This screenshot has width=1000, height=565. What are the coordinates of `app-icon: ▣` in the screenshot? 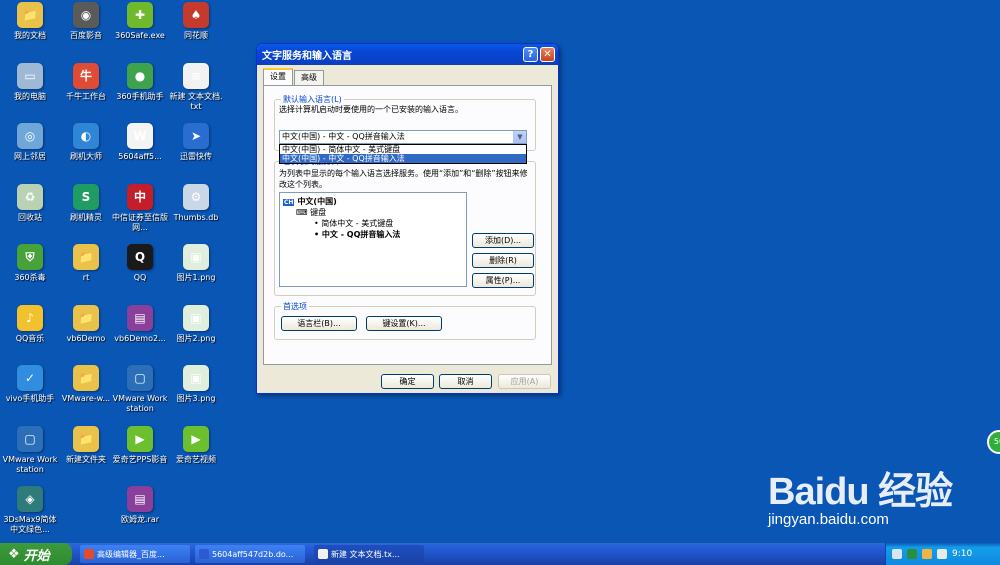 It's located at (196, 257).